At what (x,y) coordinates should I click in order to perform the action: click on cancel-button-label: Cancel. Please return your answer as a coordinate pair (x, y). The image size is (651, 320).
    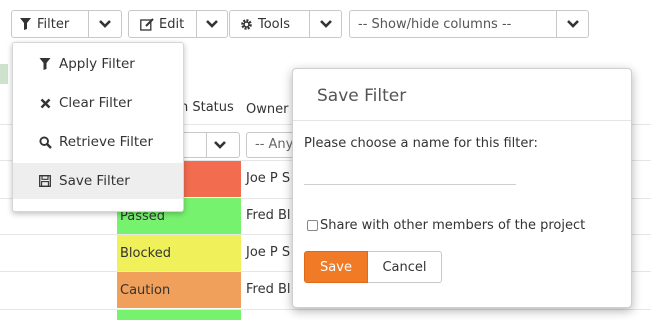
    Looking at the image, I should click on (404, 267).